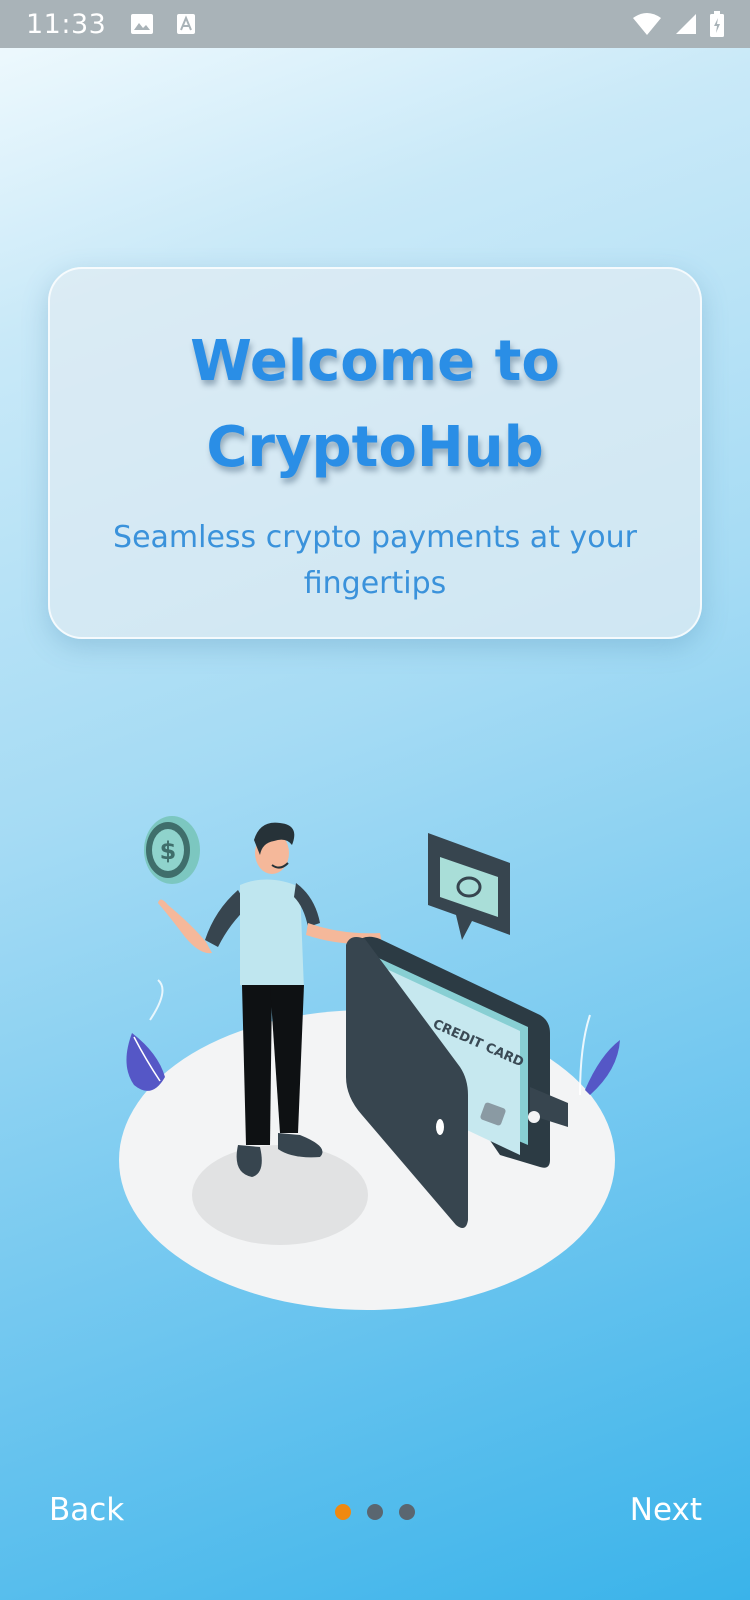 The image size is (750, 1600). Describe the element at coordinates (375, 24) in the screenshot. I see `status-bar: 11:33` at that location.